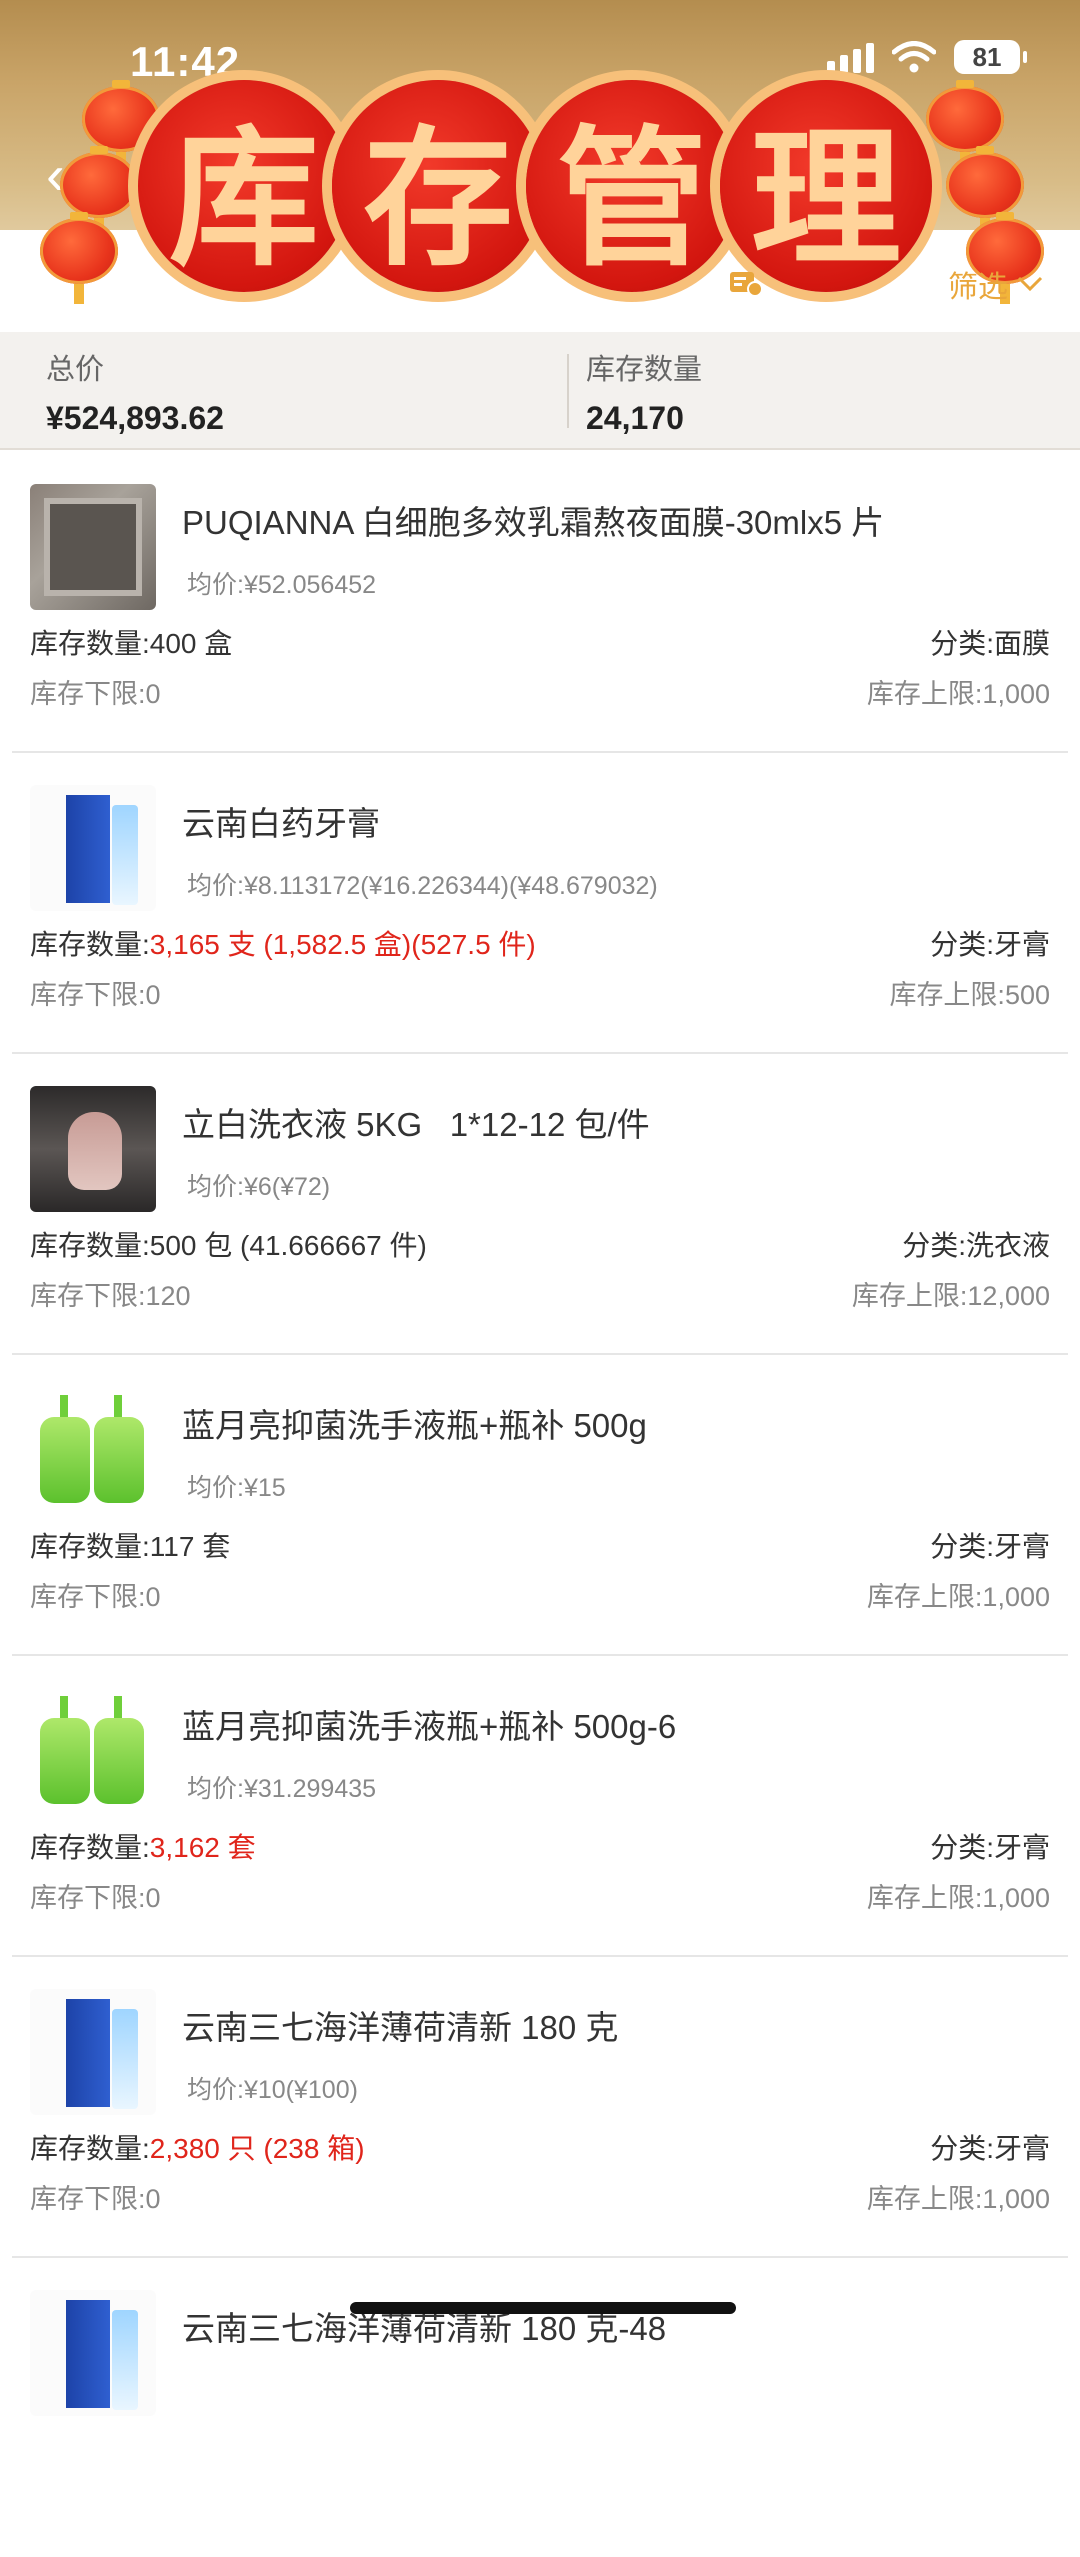 This screenshot has height=2557, width=1080. Describe the element at coordinates (244, 186) in the screenshot. I see `title-char: 库` at that location.